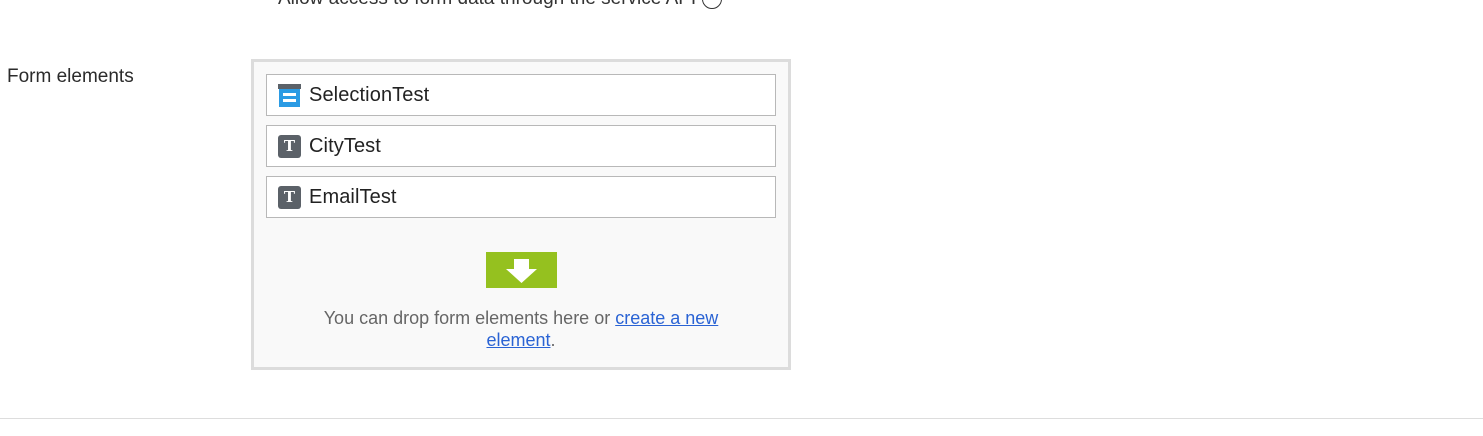 This screenshot has width=1483, height=436. Describe the element at coordinates (289, 95) in the screenshot. I see `selection-icon` at that location.